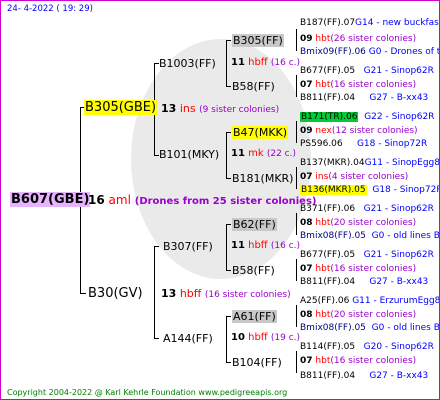  What do you see at coordinates (188, 246) in the screenshot?
I see `gen2-queen: B307(FF)` at bounding box center [188, 246].